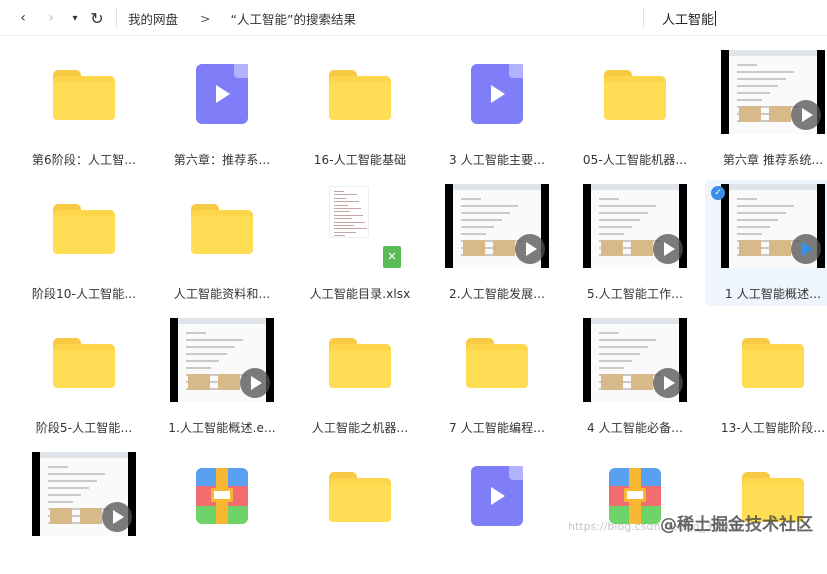 Image resolution: width=827 pixels, height=574 pixels. What do you see at coordinates (718, 193) in the screenshot?
I see `selected-check-icon: ✓` at bounding box center [718, 193].